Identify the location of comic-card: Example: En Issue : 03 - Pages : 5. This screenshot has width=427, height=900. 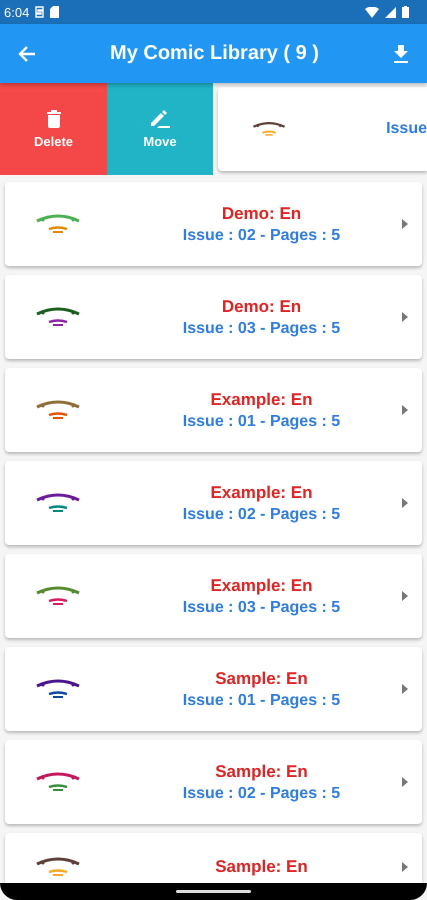
(213, 596).